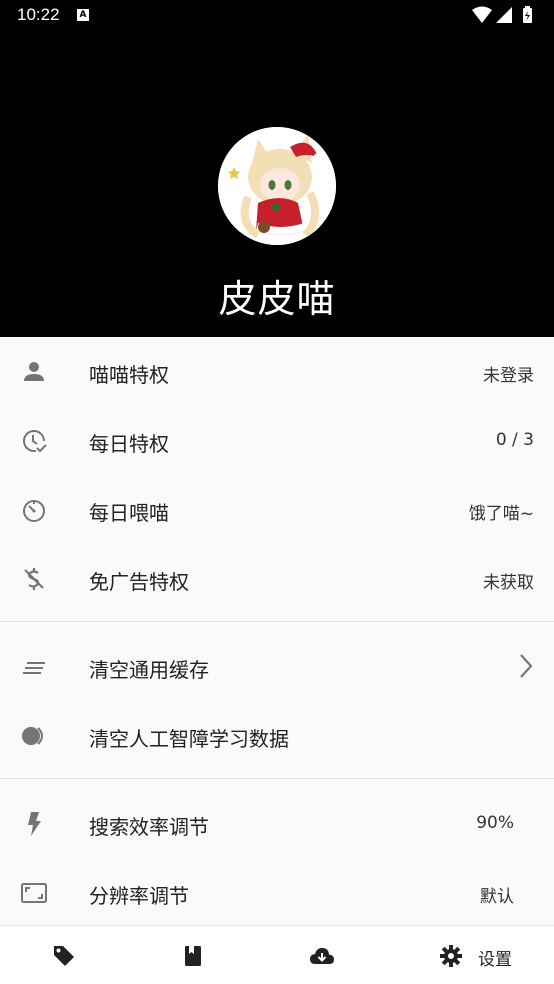  What do you see at coordinates (129, 513) in the screenshot?
I see `row-label: 每日喂喵` at bounding box center [129, 513].